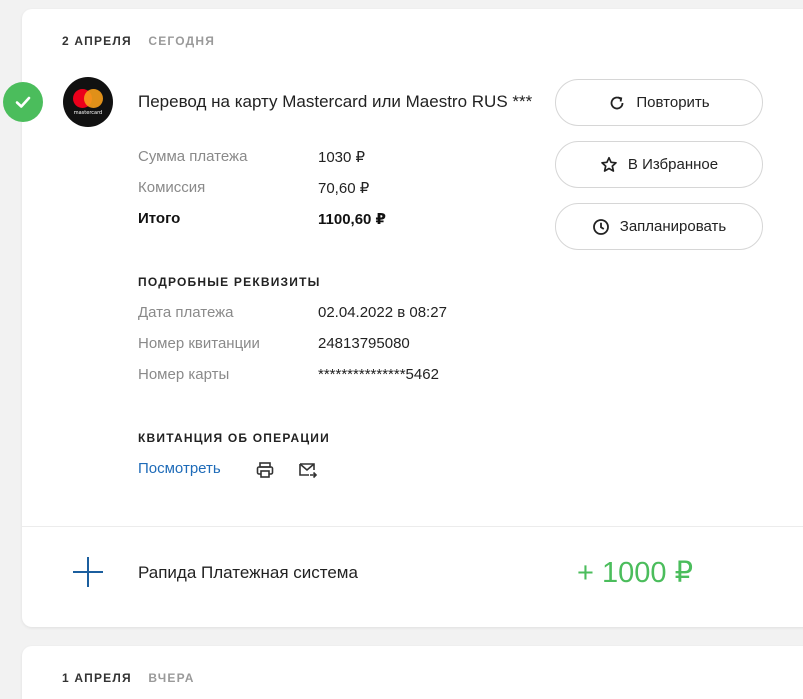  What do you see at coordinates (352, 219) in the screenshot?
I see `total-value: 1100,60 ₽` at bounding box center [352, 219].